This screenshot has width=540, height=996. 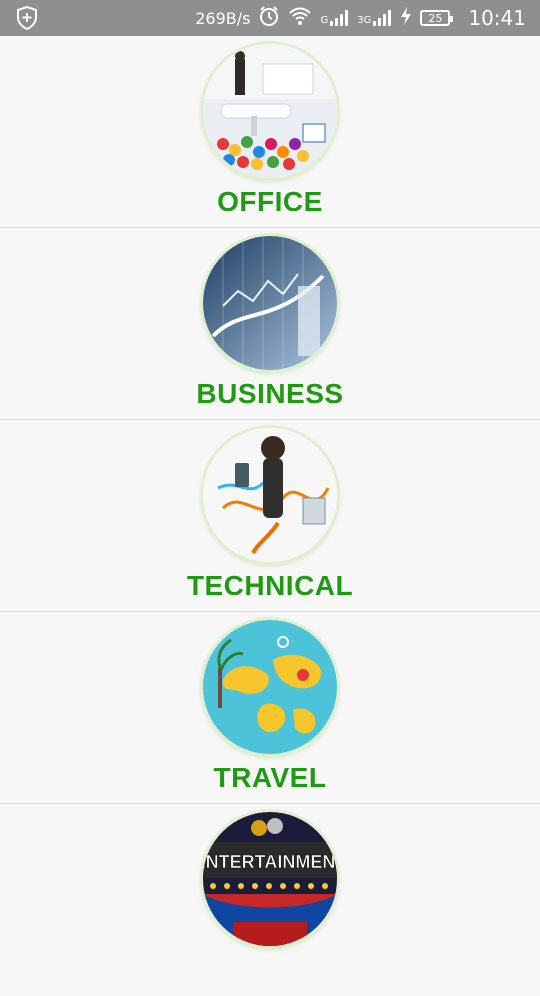 What do you see at coordinates (406, 18) in the screenshot?
I see `charging-icon` at bounding box center [406, 18].